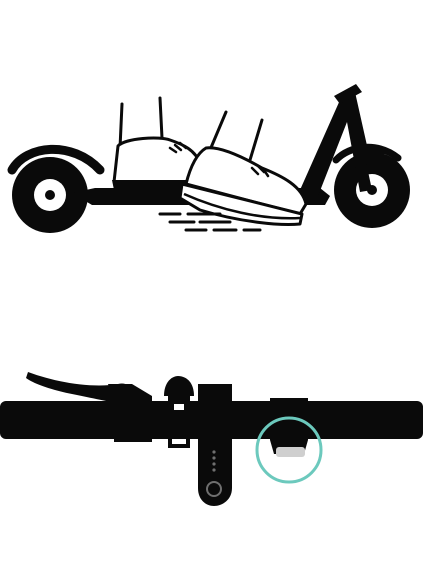  I want to click on throttle-face-icon, so click(290, 452).